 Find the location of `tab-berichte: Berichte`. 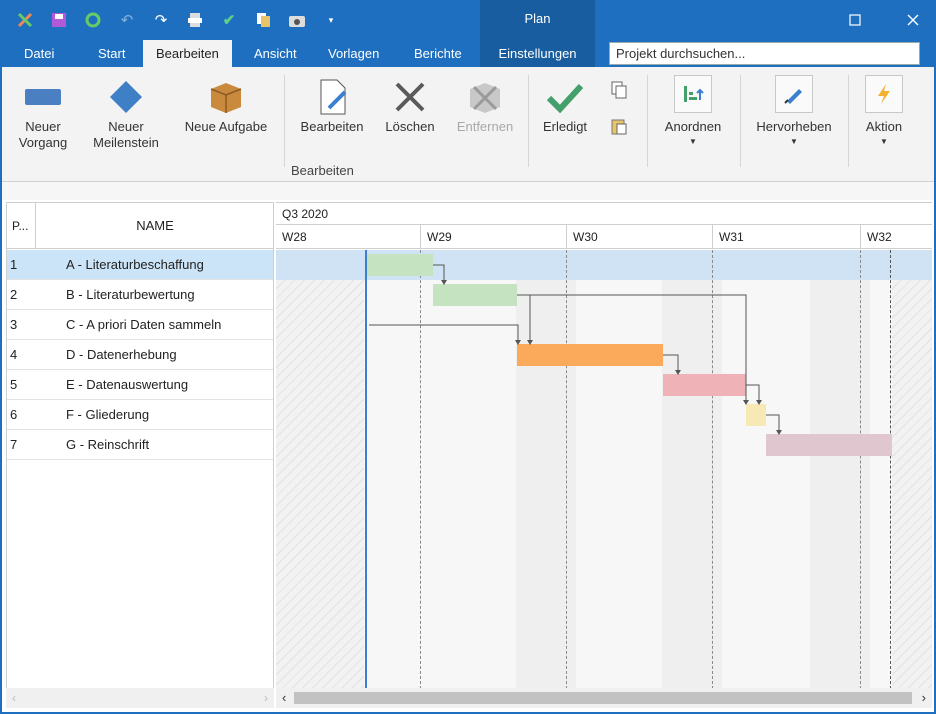

tab-berichte: Berichte is located at coordinates (438, 53).